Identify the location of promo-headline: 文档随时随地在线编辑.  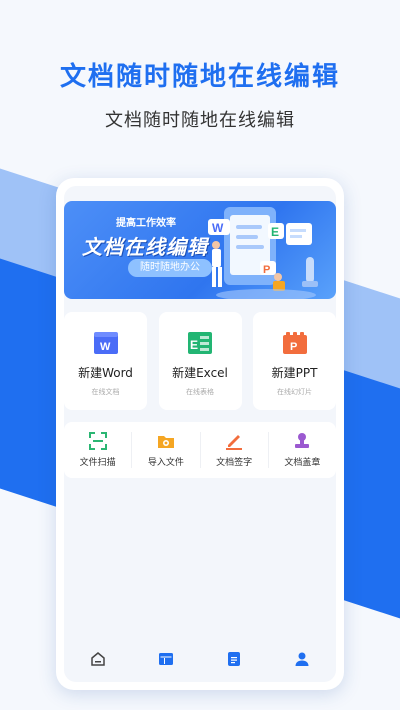
(199, 77).